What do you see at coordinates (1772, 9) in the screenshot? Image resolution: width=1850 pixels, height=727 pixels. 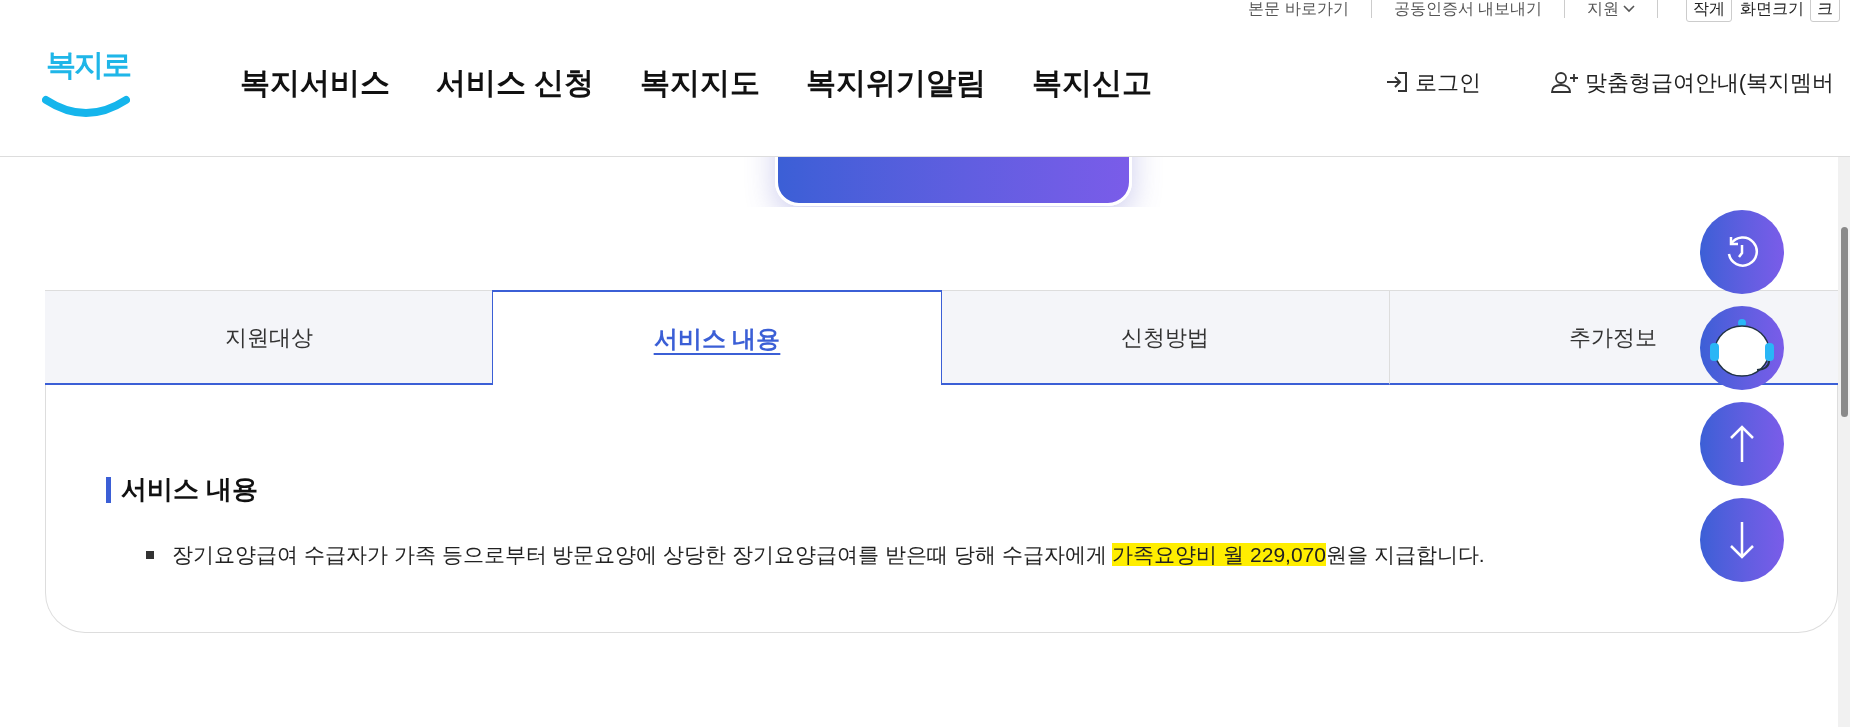 I see `font-size-label: 화면크기` at bounding box center [1772, 9].